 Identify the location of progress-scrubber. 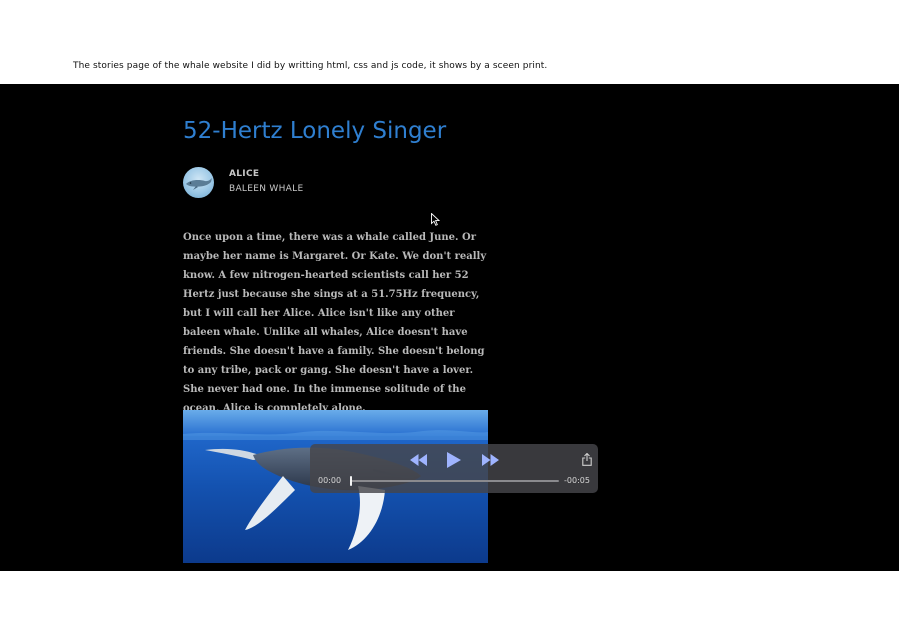
(454, 481).